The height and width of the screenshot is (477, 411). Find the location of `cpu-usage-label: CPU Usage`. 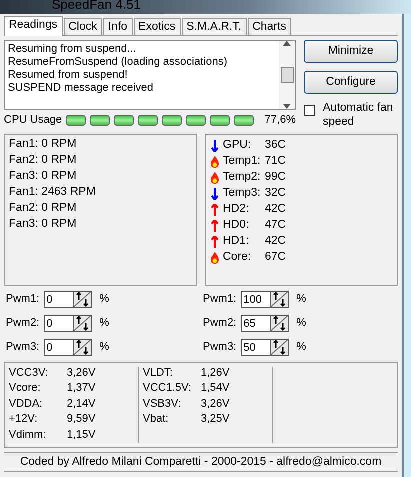

cpu-usage-label: CPU Usage is located at coordinates (33, 121).